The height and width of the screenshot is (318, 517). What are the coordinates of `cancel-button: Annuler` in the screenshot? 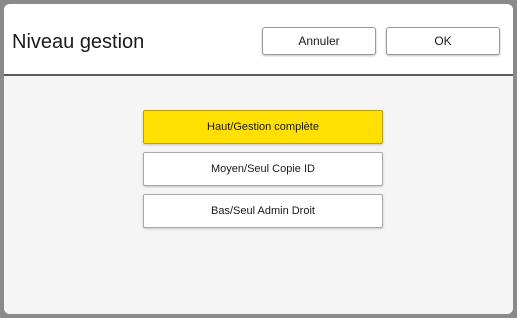 It's located at (319, 41).